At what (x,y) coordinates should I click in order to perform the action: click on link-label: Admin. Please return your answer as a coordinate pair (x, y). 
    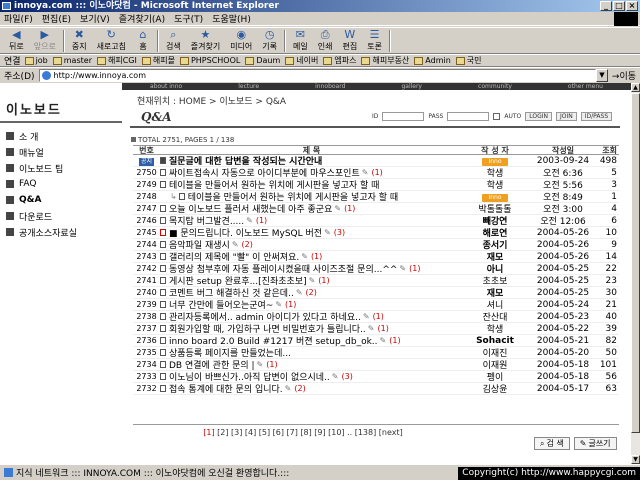
    Looking at the image, I should click on (438, 60).